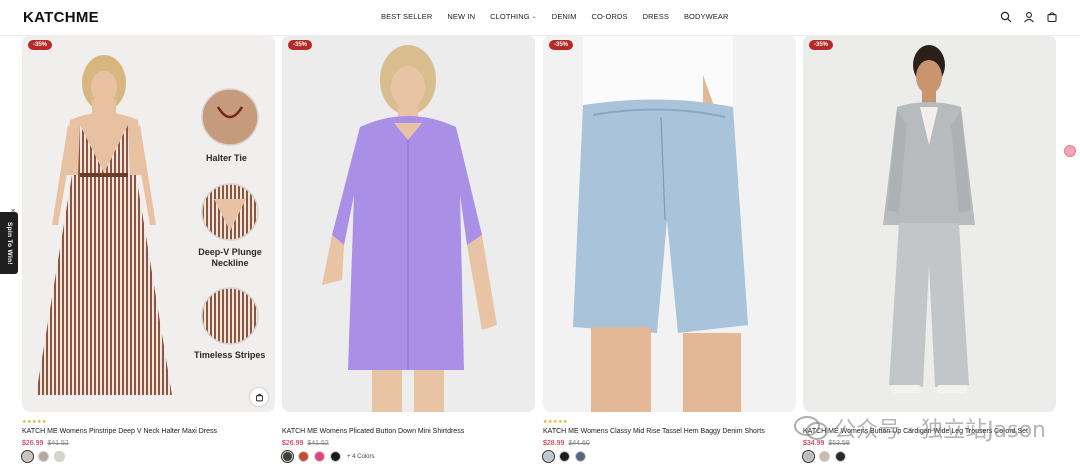 Image resolution: width=1080 pixels, height=471 pixels. I want to click on grey-co-ord-photo, so click(929, 219).